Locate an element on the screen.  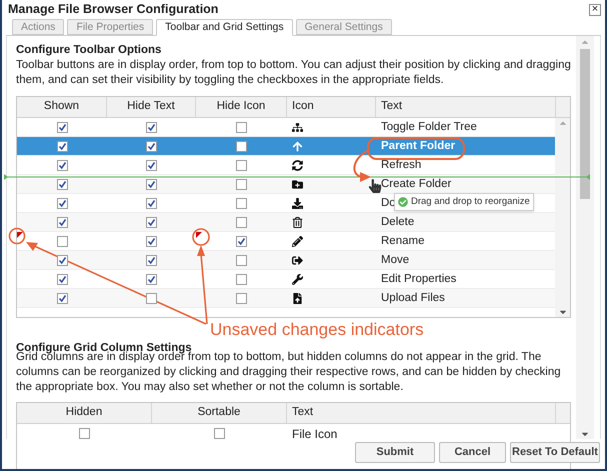
dialog-button: Cancel is located at coordinates (472, 452).